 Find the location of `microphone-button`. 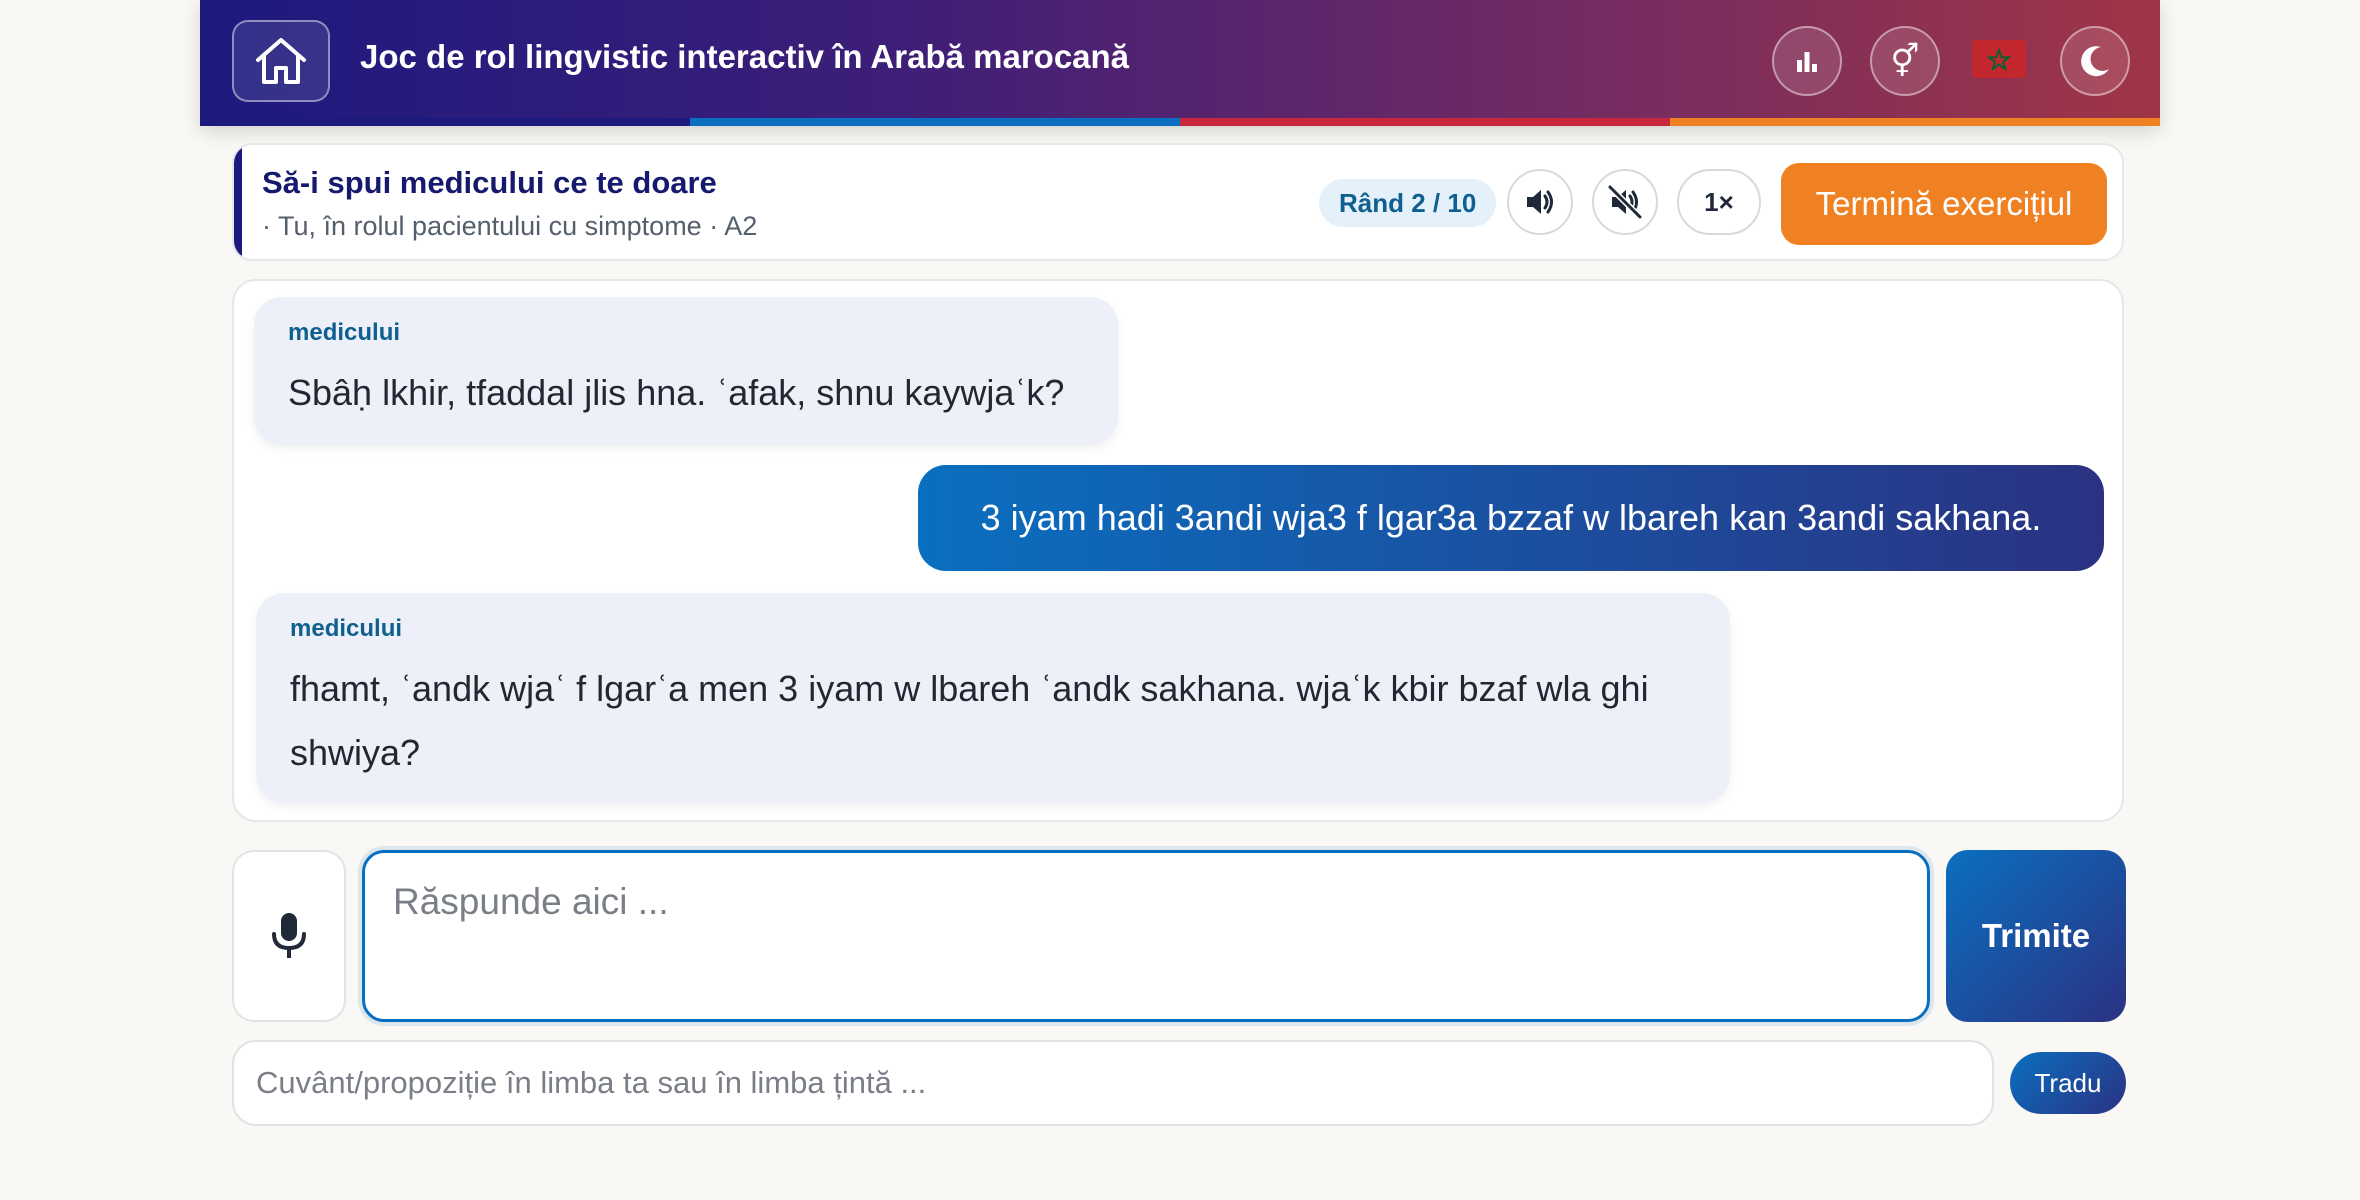

microphone-button is located at coordinates (289, 936).